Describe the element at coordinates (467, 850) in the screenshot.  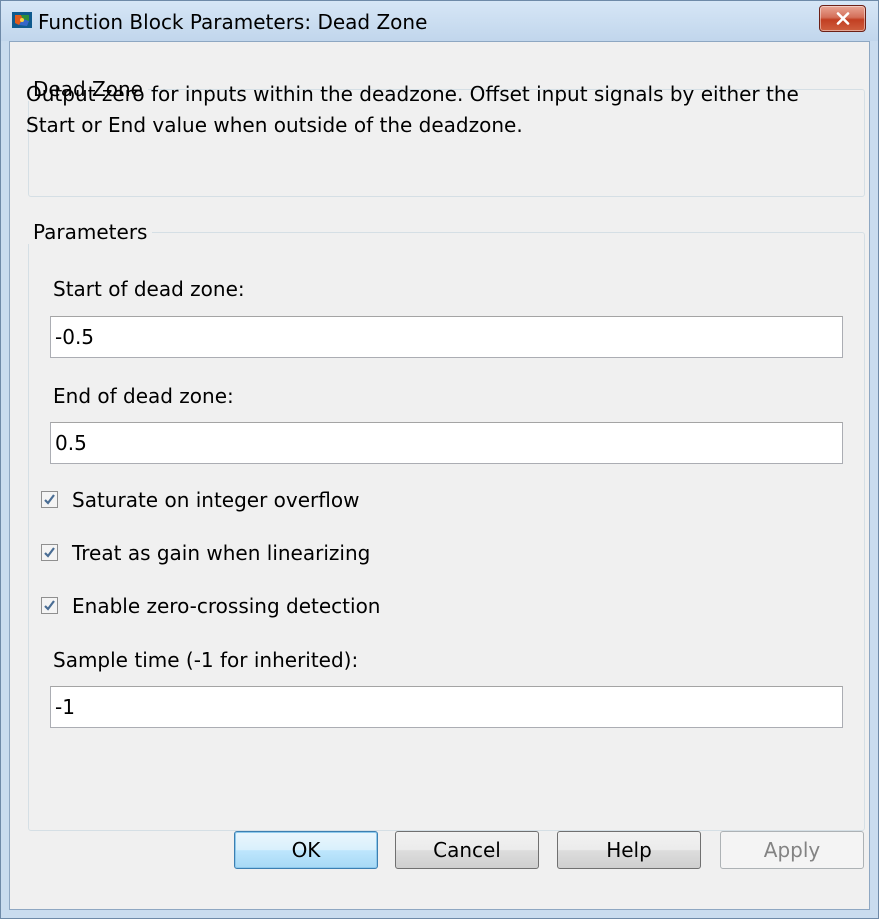
I see `cancel-button: Cancel` at that location.